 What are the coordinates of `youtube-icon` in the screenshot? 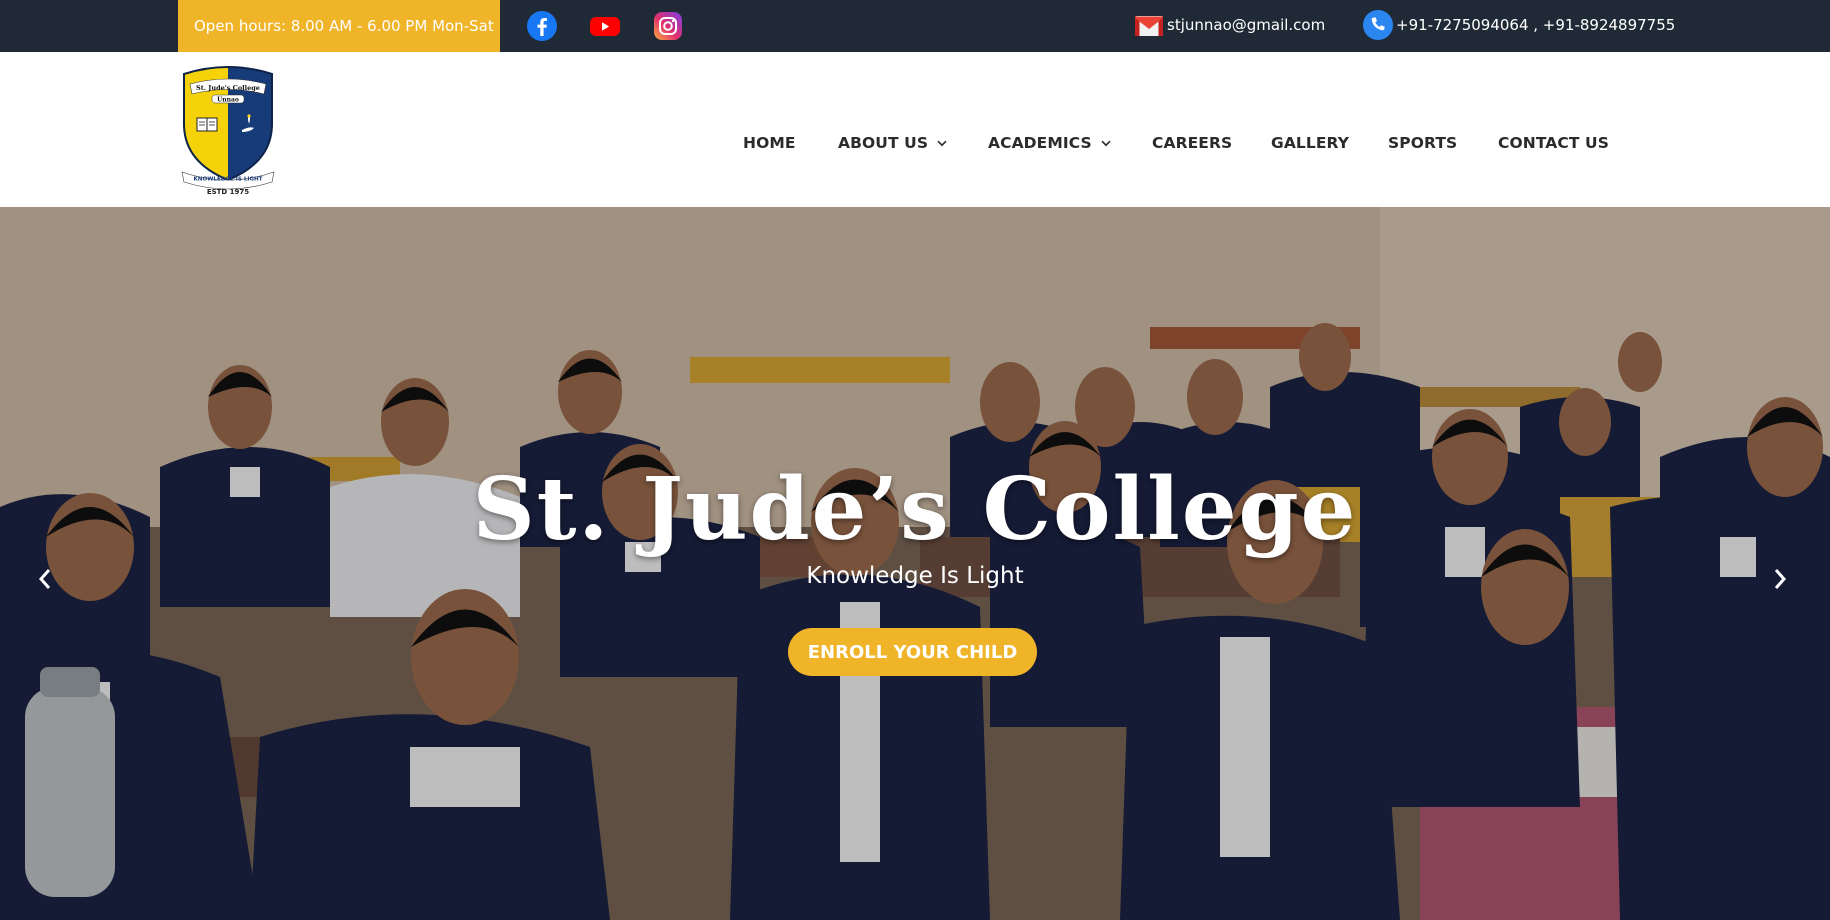 It's located at (605, 26).